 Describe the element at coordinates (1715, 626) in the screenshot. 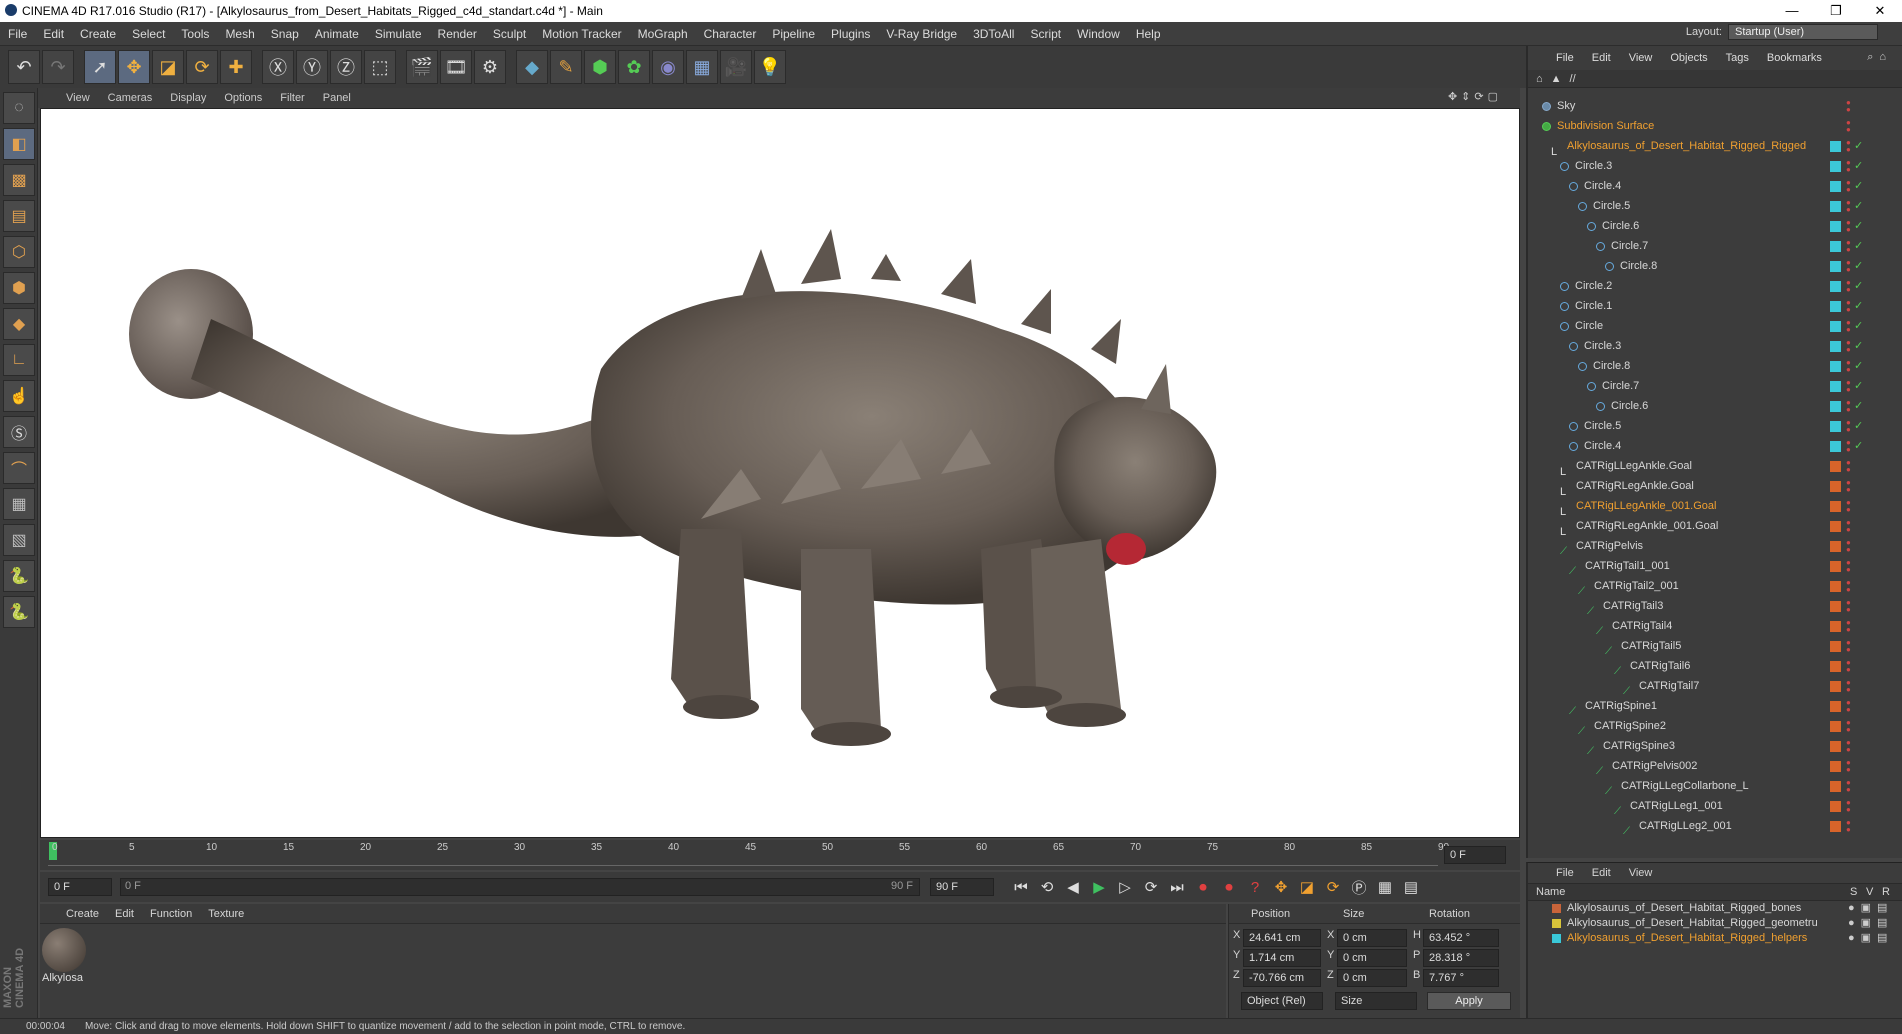

I see `object-row: ⟋ CATRigTail4 ● ●` at that location.